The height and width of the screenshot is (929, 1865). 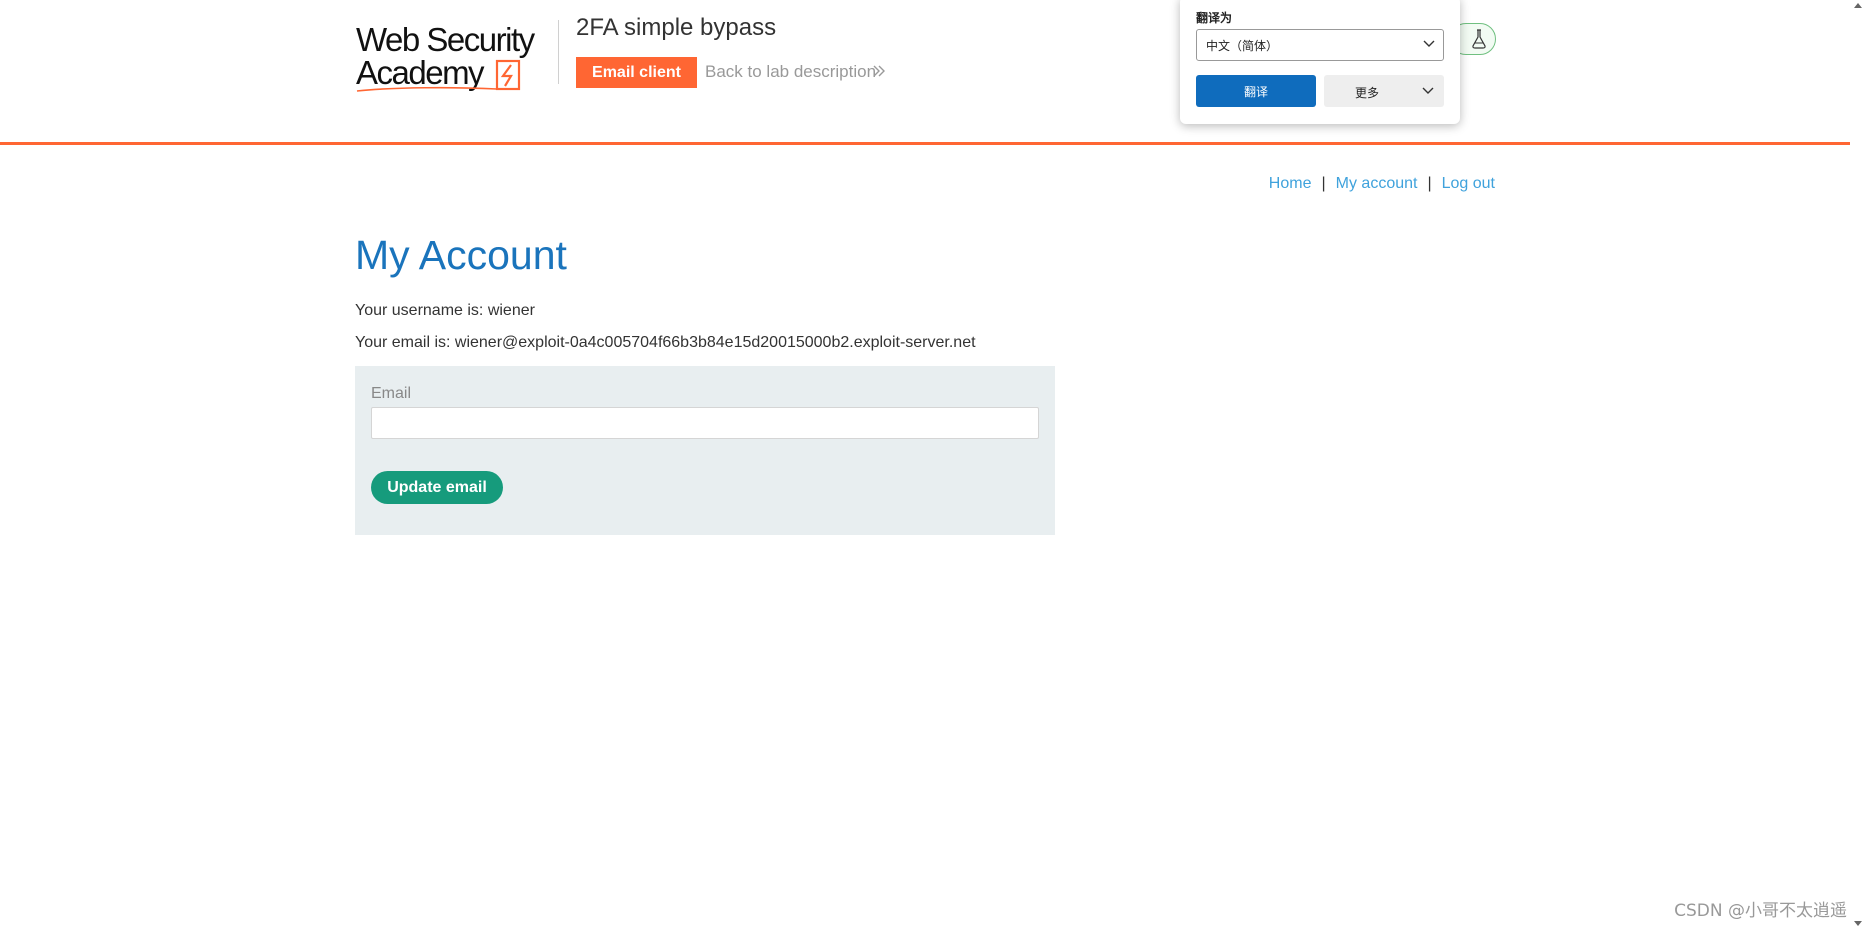 I want to click on top-nav: Home | My account | Log out, so click(x=1382, y=184).